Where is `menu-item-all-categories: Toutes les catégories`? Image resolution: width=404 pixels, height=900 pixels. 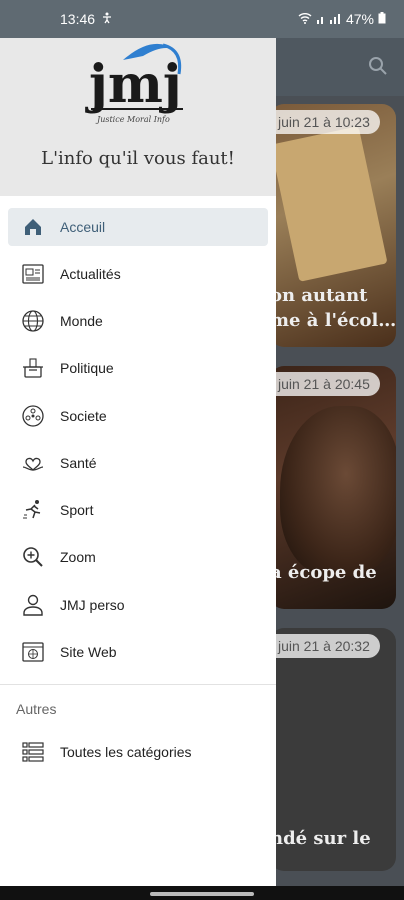 menu-item-all-categories: Toutes les catégories is located at coordinates (138, 752).